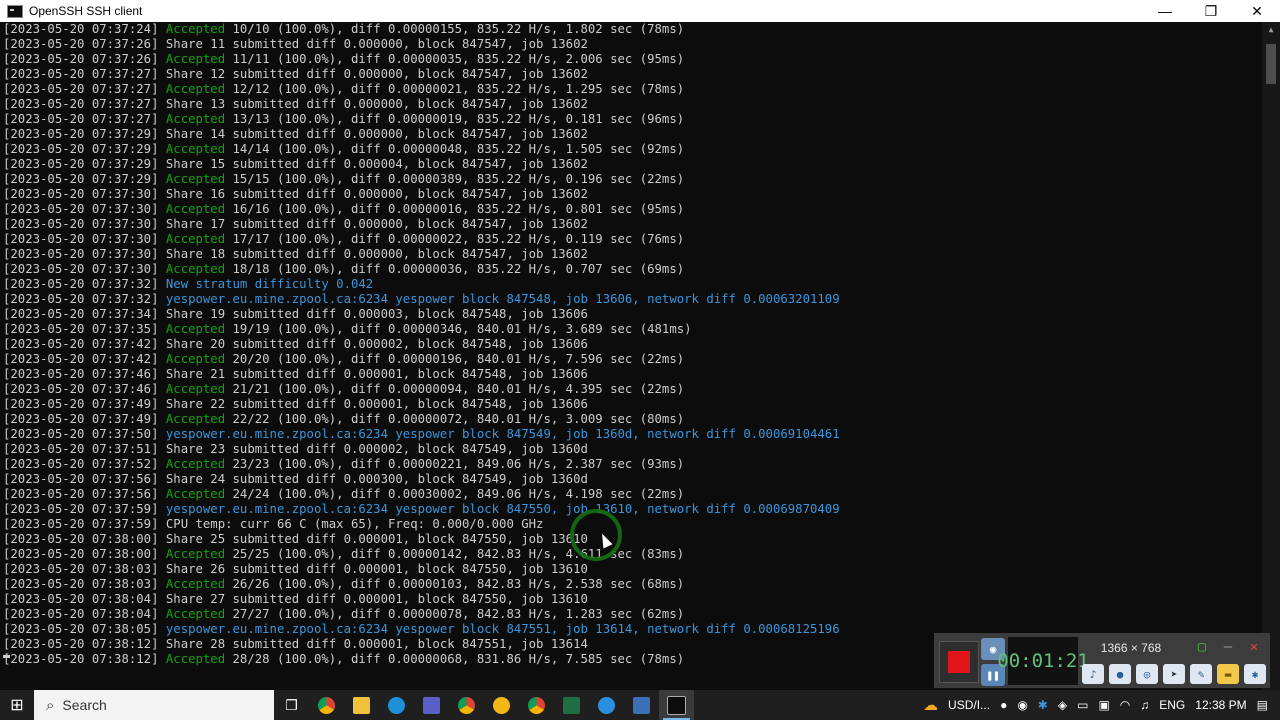 This screenshot has width=1280, height=720. Describe the element at coordinates (501, 705) in the screenshot. I see `app-yellow-icon` at that location.